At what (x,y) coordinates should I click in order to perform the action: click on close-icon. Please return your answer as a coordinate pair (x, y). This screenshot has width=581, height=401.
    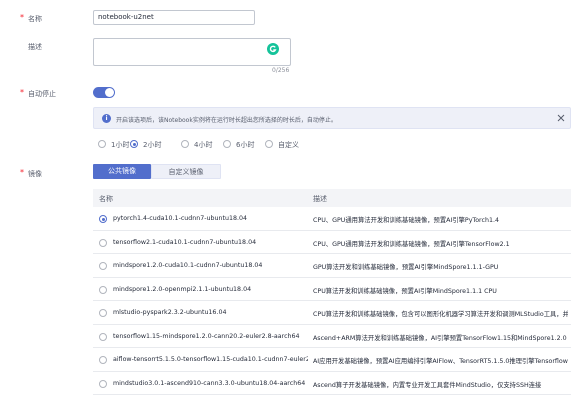
    Looking at the image, I should click on (561, 118).